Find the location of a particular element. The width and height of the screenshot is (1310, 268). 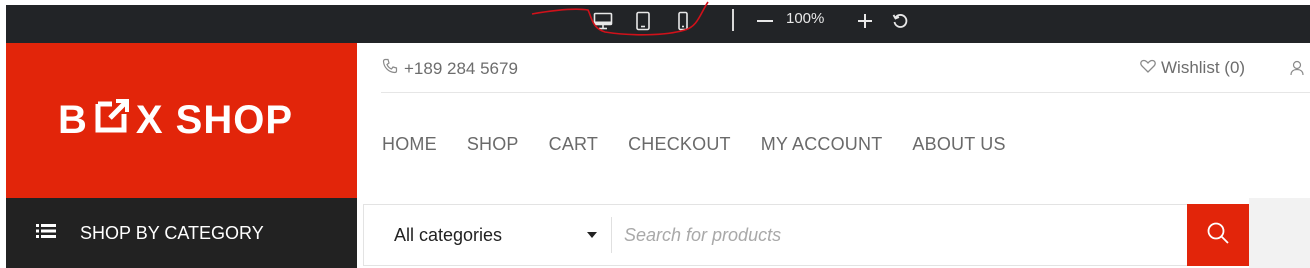

search-button is located at coordinates (1218, 235).